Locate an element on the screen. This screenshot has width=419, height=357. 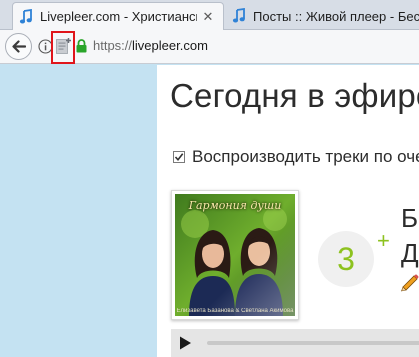
tab-posts: Посты :: Живой плеер - Бесплатные is located at coordinates (322, 16).